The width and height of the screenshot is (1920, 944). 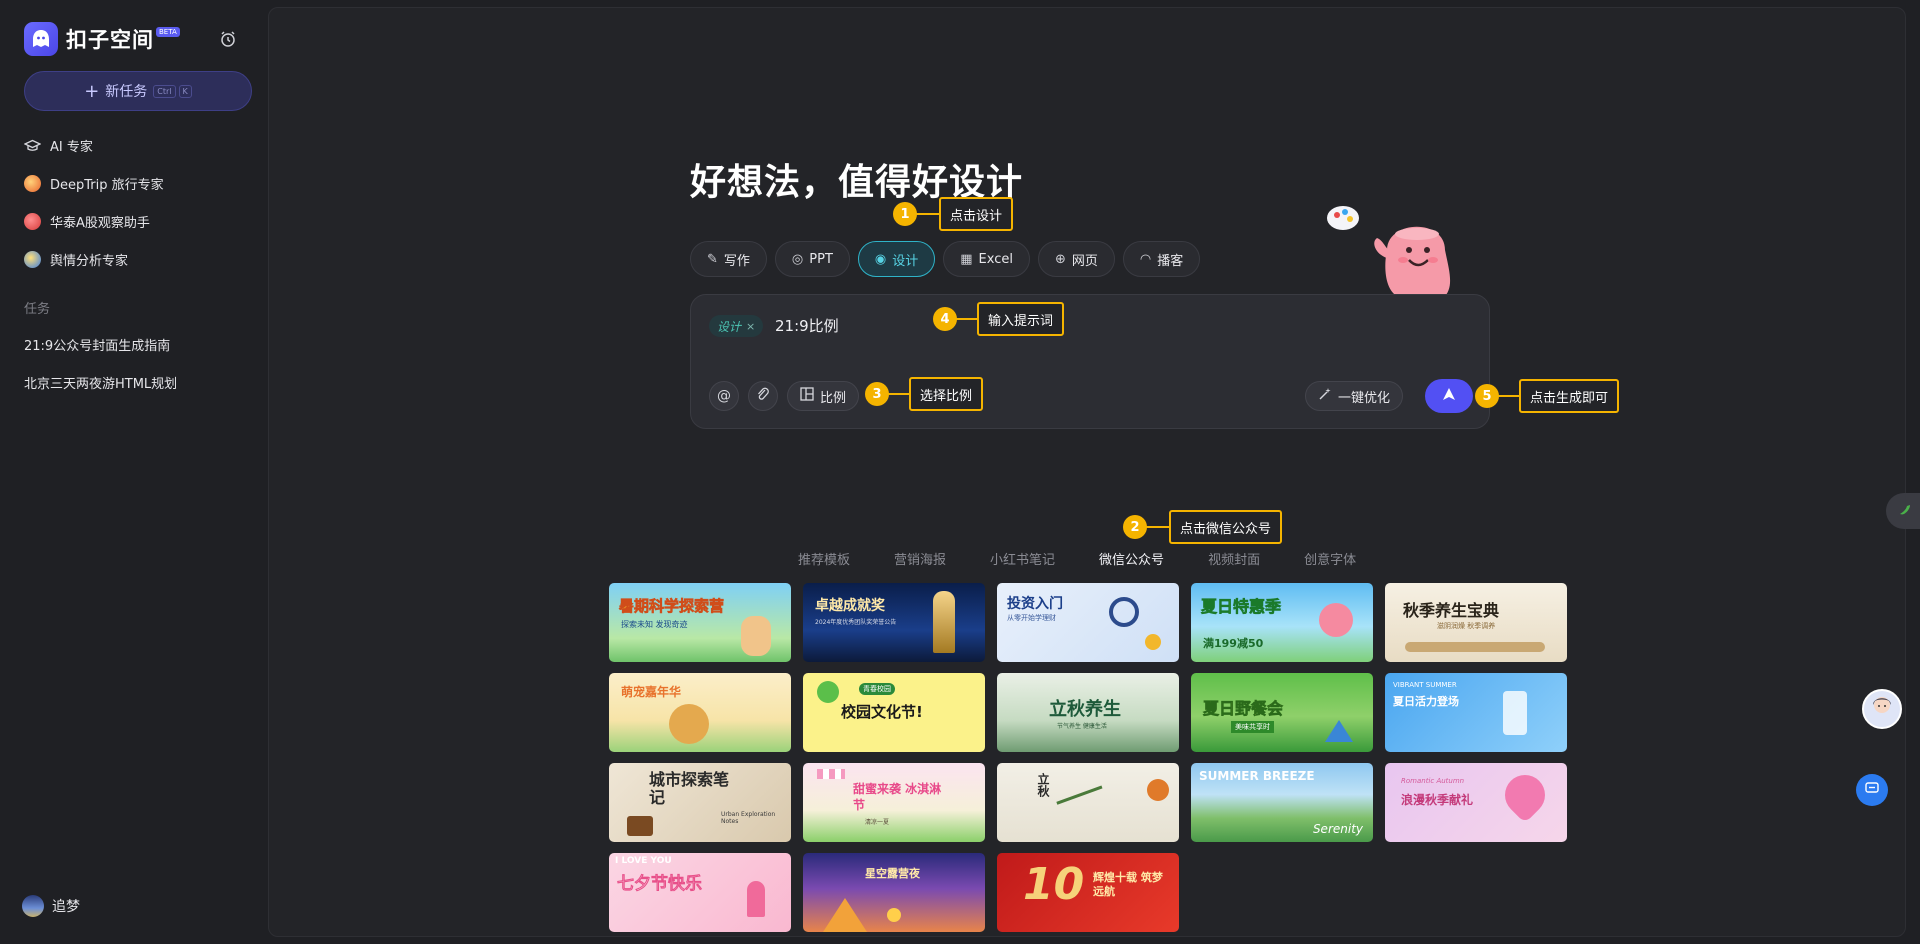 What do you see at coordinates (1330, 558) in the screenshot?
I see `tab-creative-font: 创意字体` at bounding box center [1330, 558].